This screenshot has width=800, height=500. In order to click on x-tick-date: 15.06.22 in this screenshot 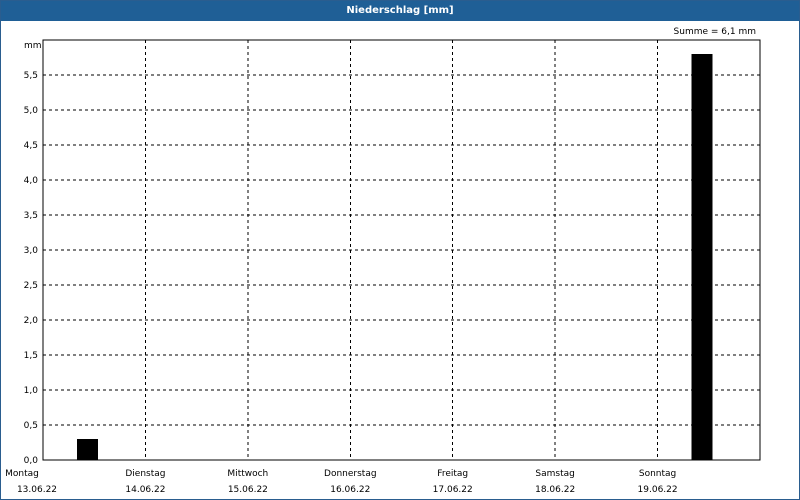, I will do `click(248, 490)`.